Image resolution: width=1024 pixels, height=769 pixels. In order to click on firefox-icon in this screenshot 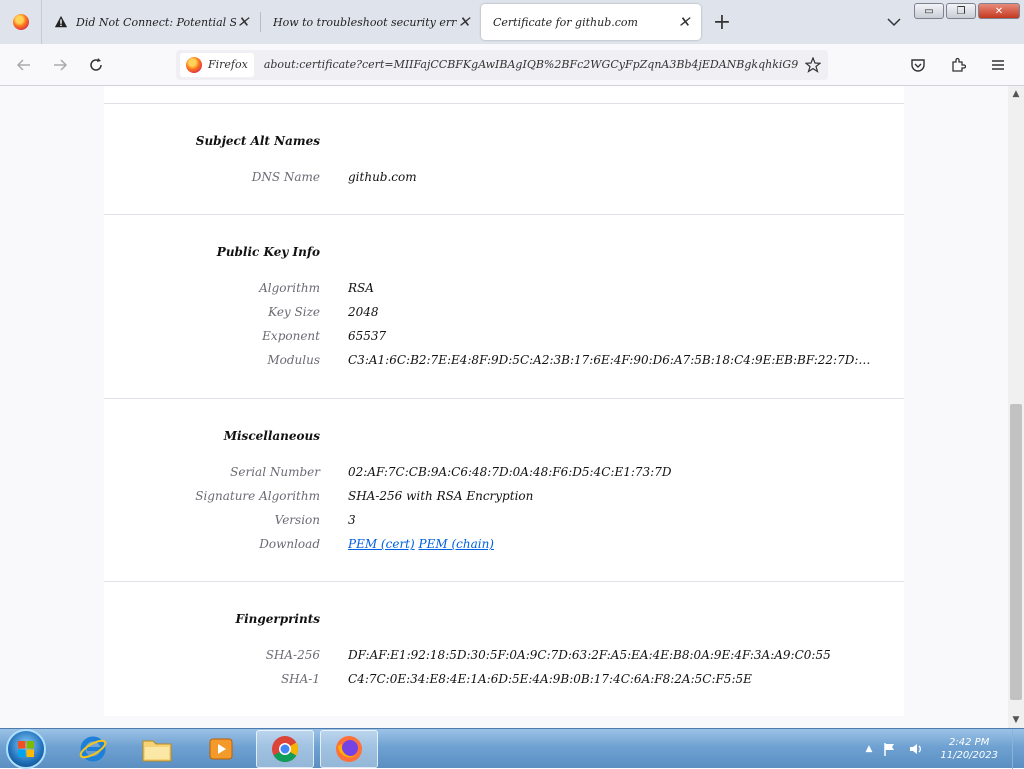, I will do `click(349, 748)`.